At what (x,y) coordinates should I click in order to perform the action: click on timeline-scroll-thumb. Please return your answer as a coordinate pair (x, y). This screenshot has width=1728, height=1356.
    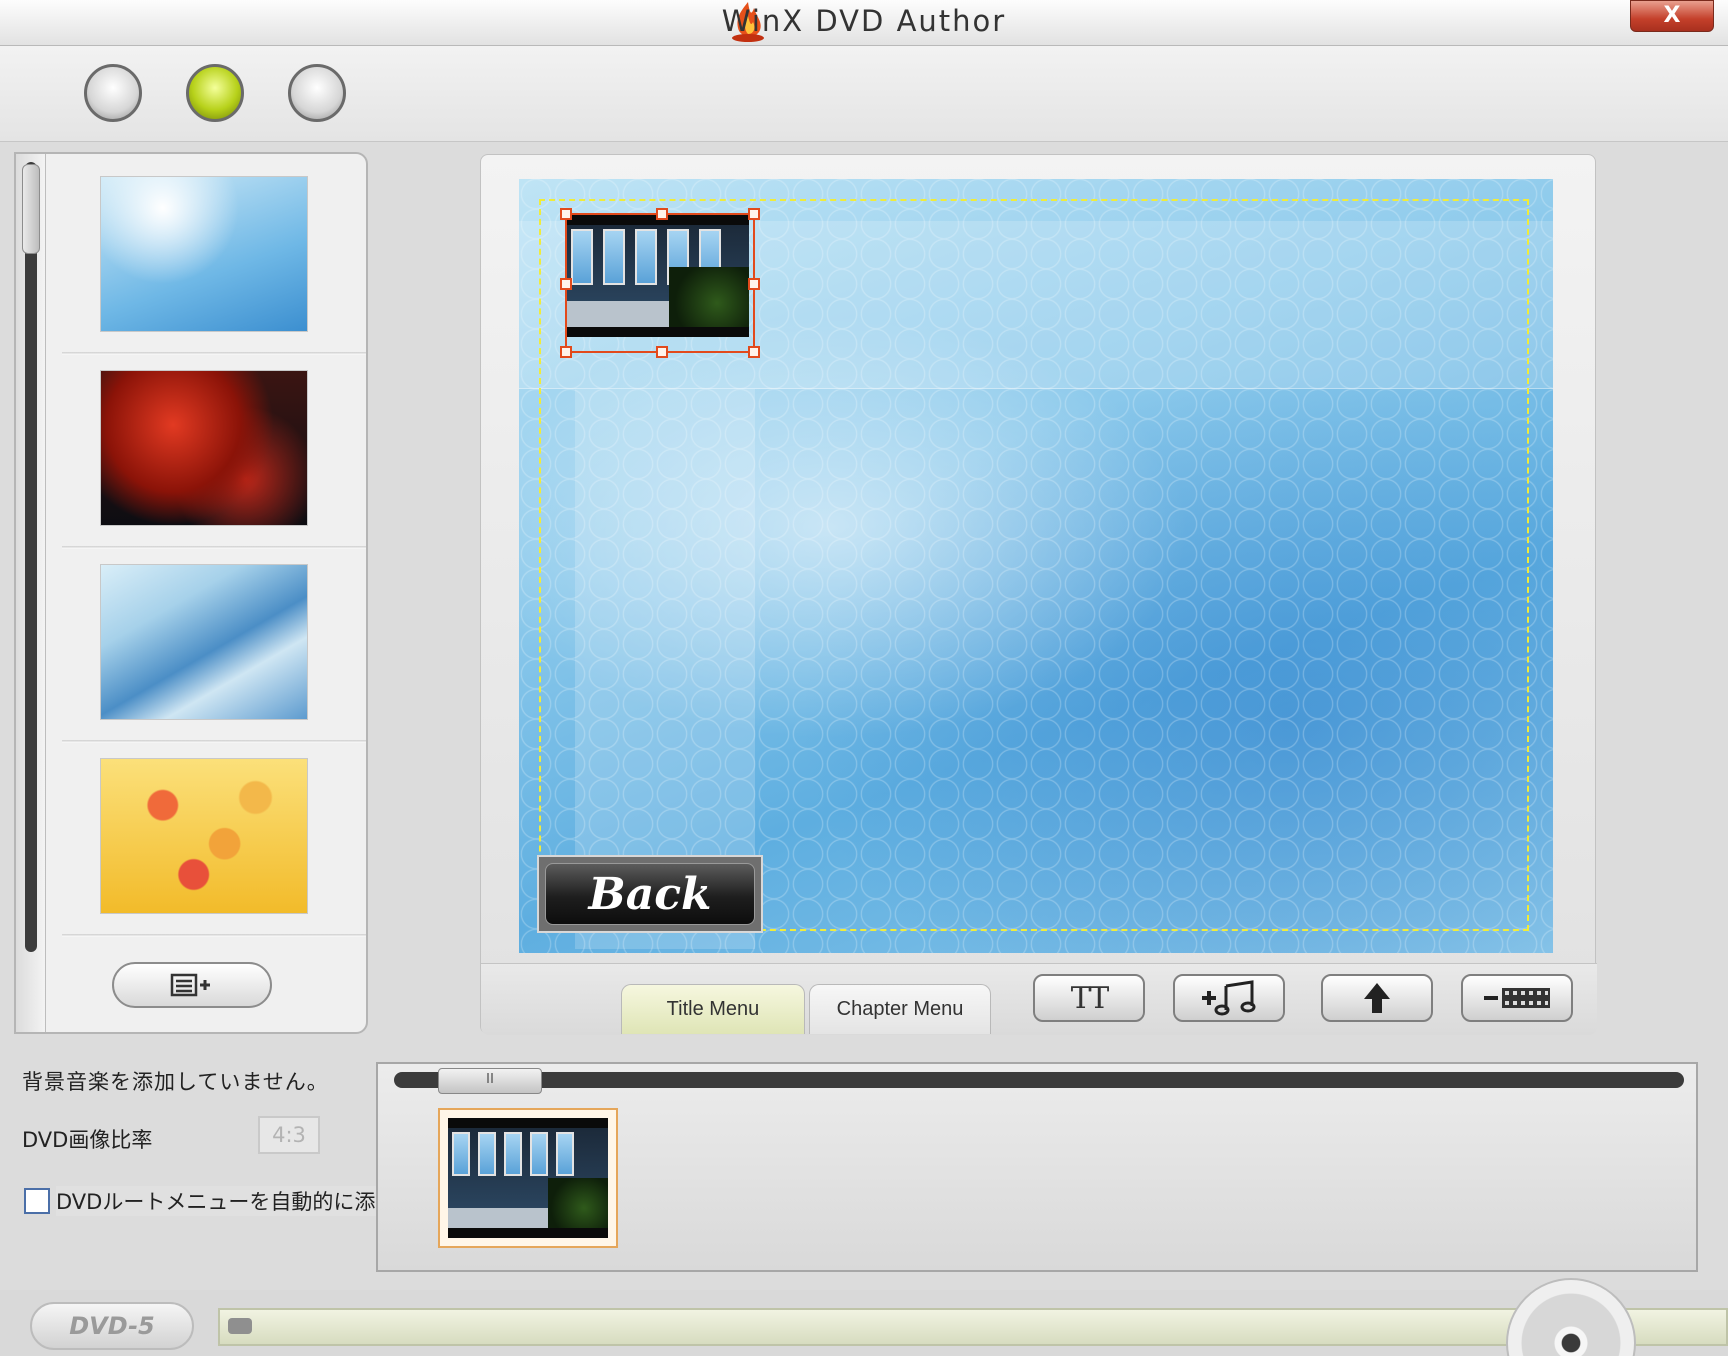
    Looking at the image, I should click on (490, 1081).